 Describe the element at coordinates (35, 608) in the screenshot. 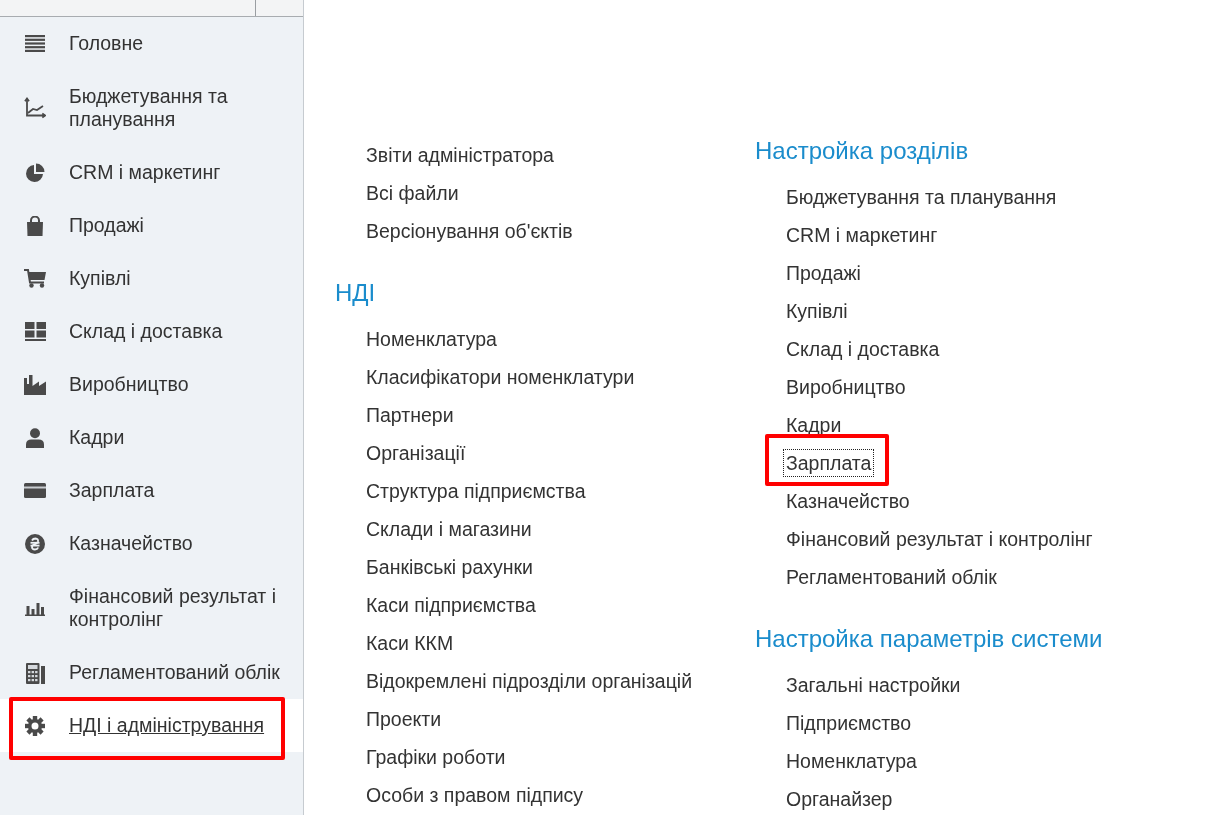

I see `bar-chart-icon` at that location.